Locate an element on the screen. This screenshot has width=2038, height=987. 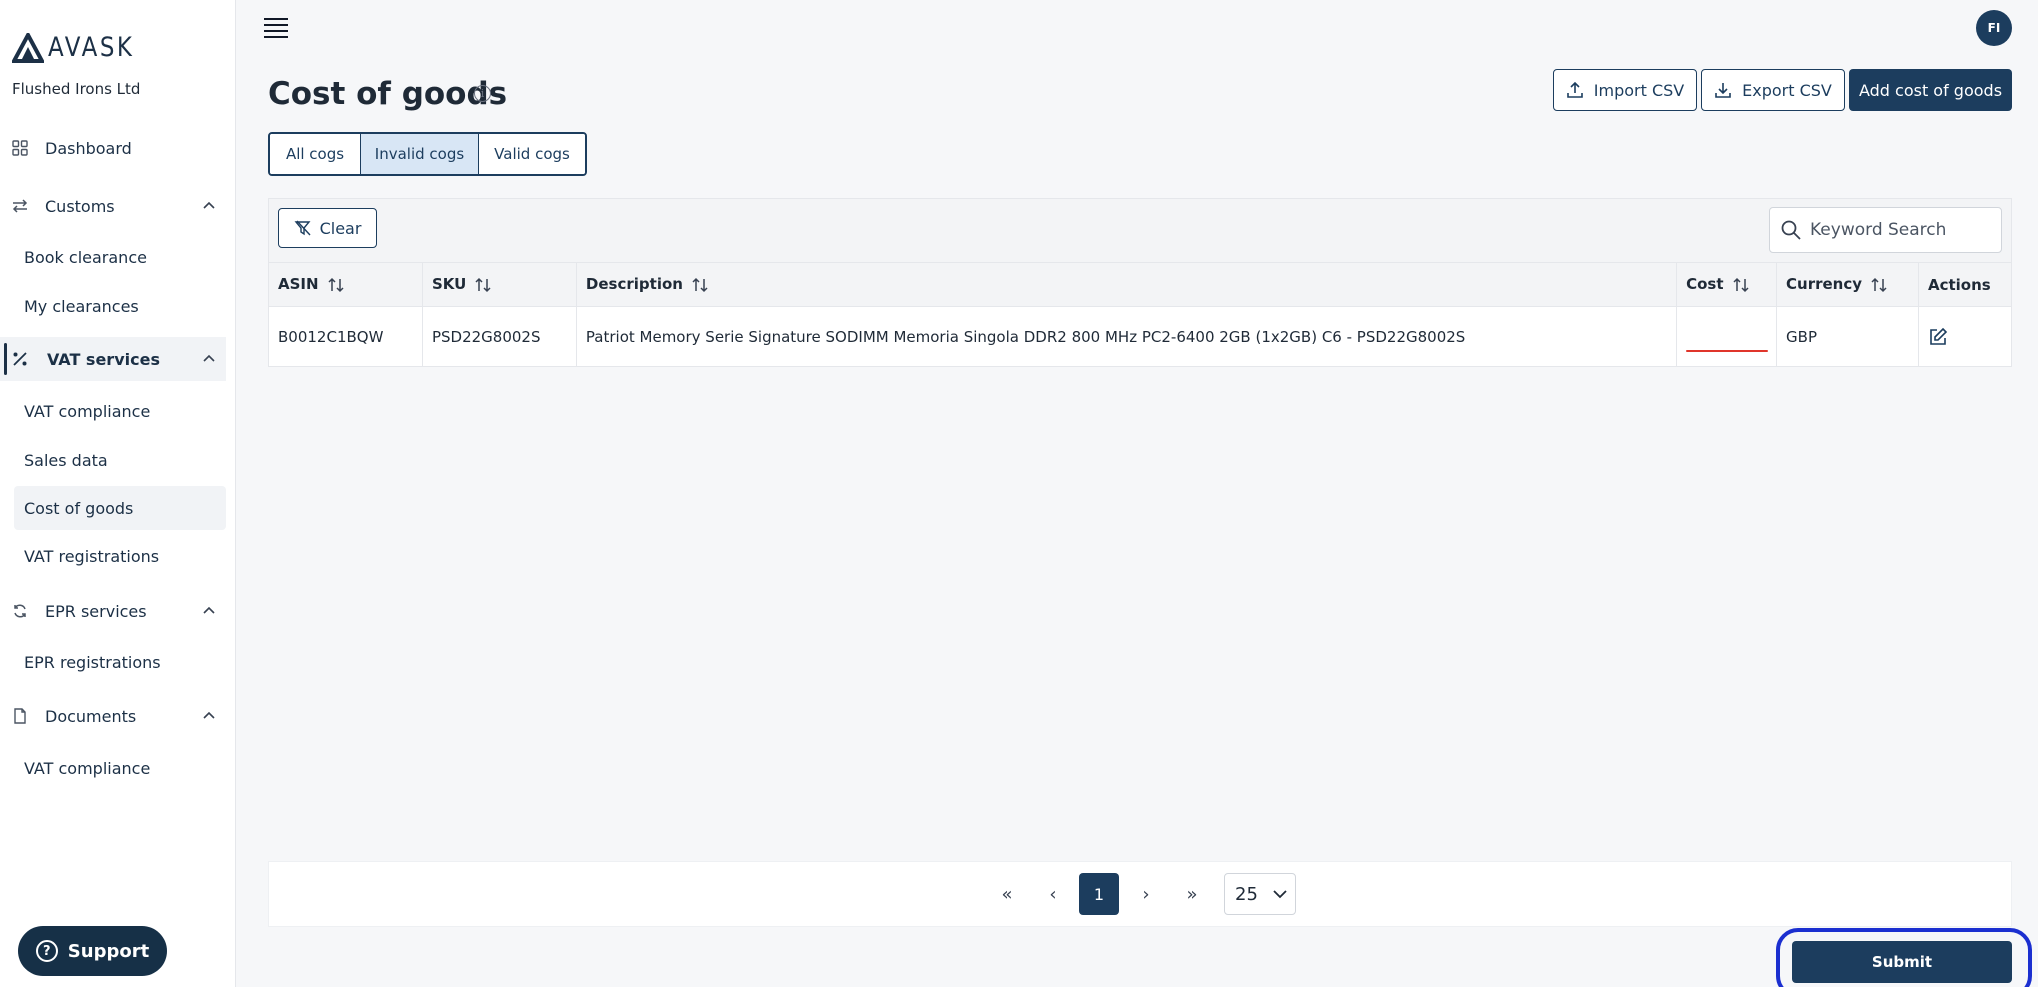
nav-vat-registrations: VAT registrations is located at coordinates (120, 556).